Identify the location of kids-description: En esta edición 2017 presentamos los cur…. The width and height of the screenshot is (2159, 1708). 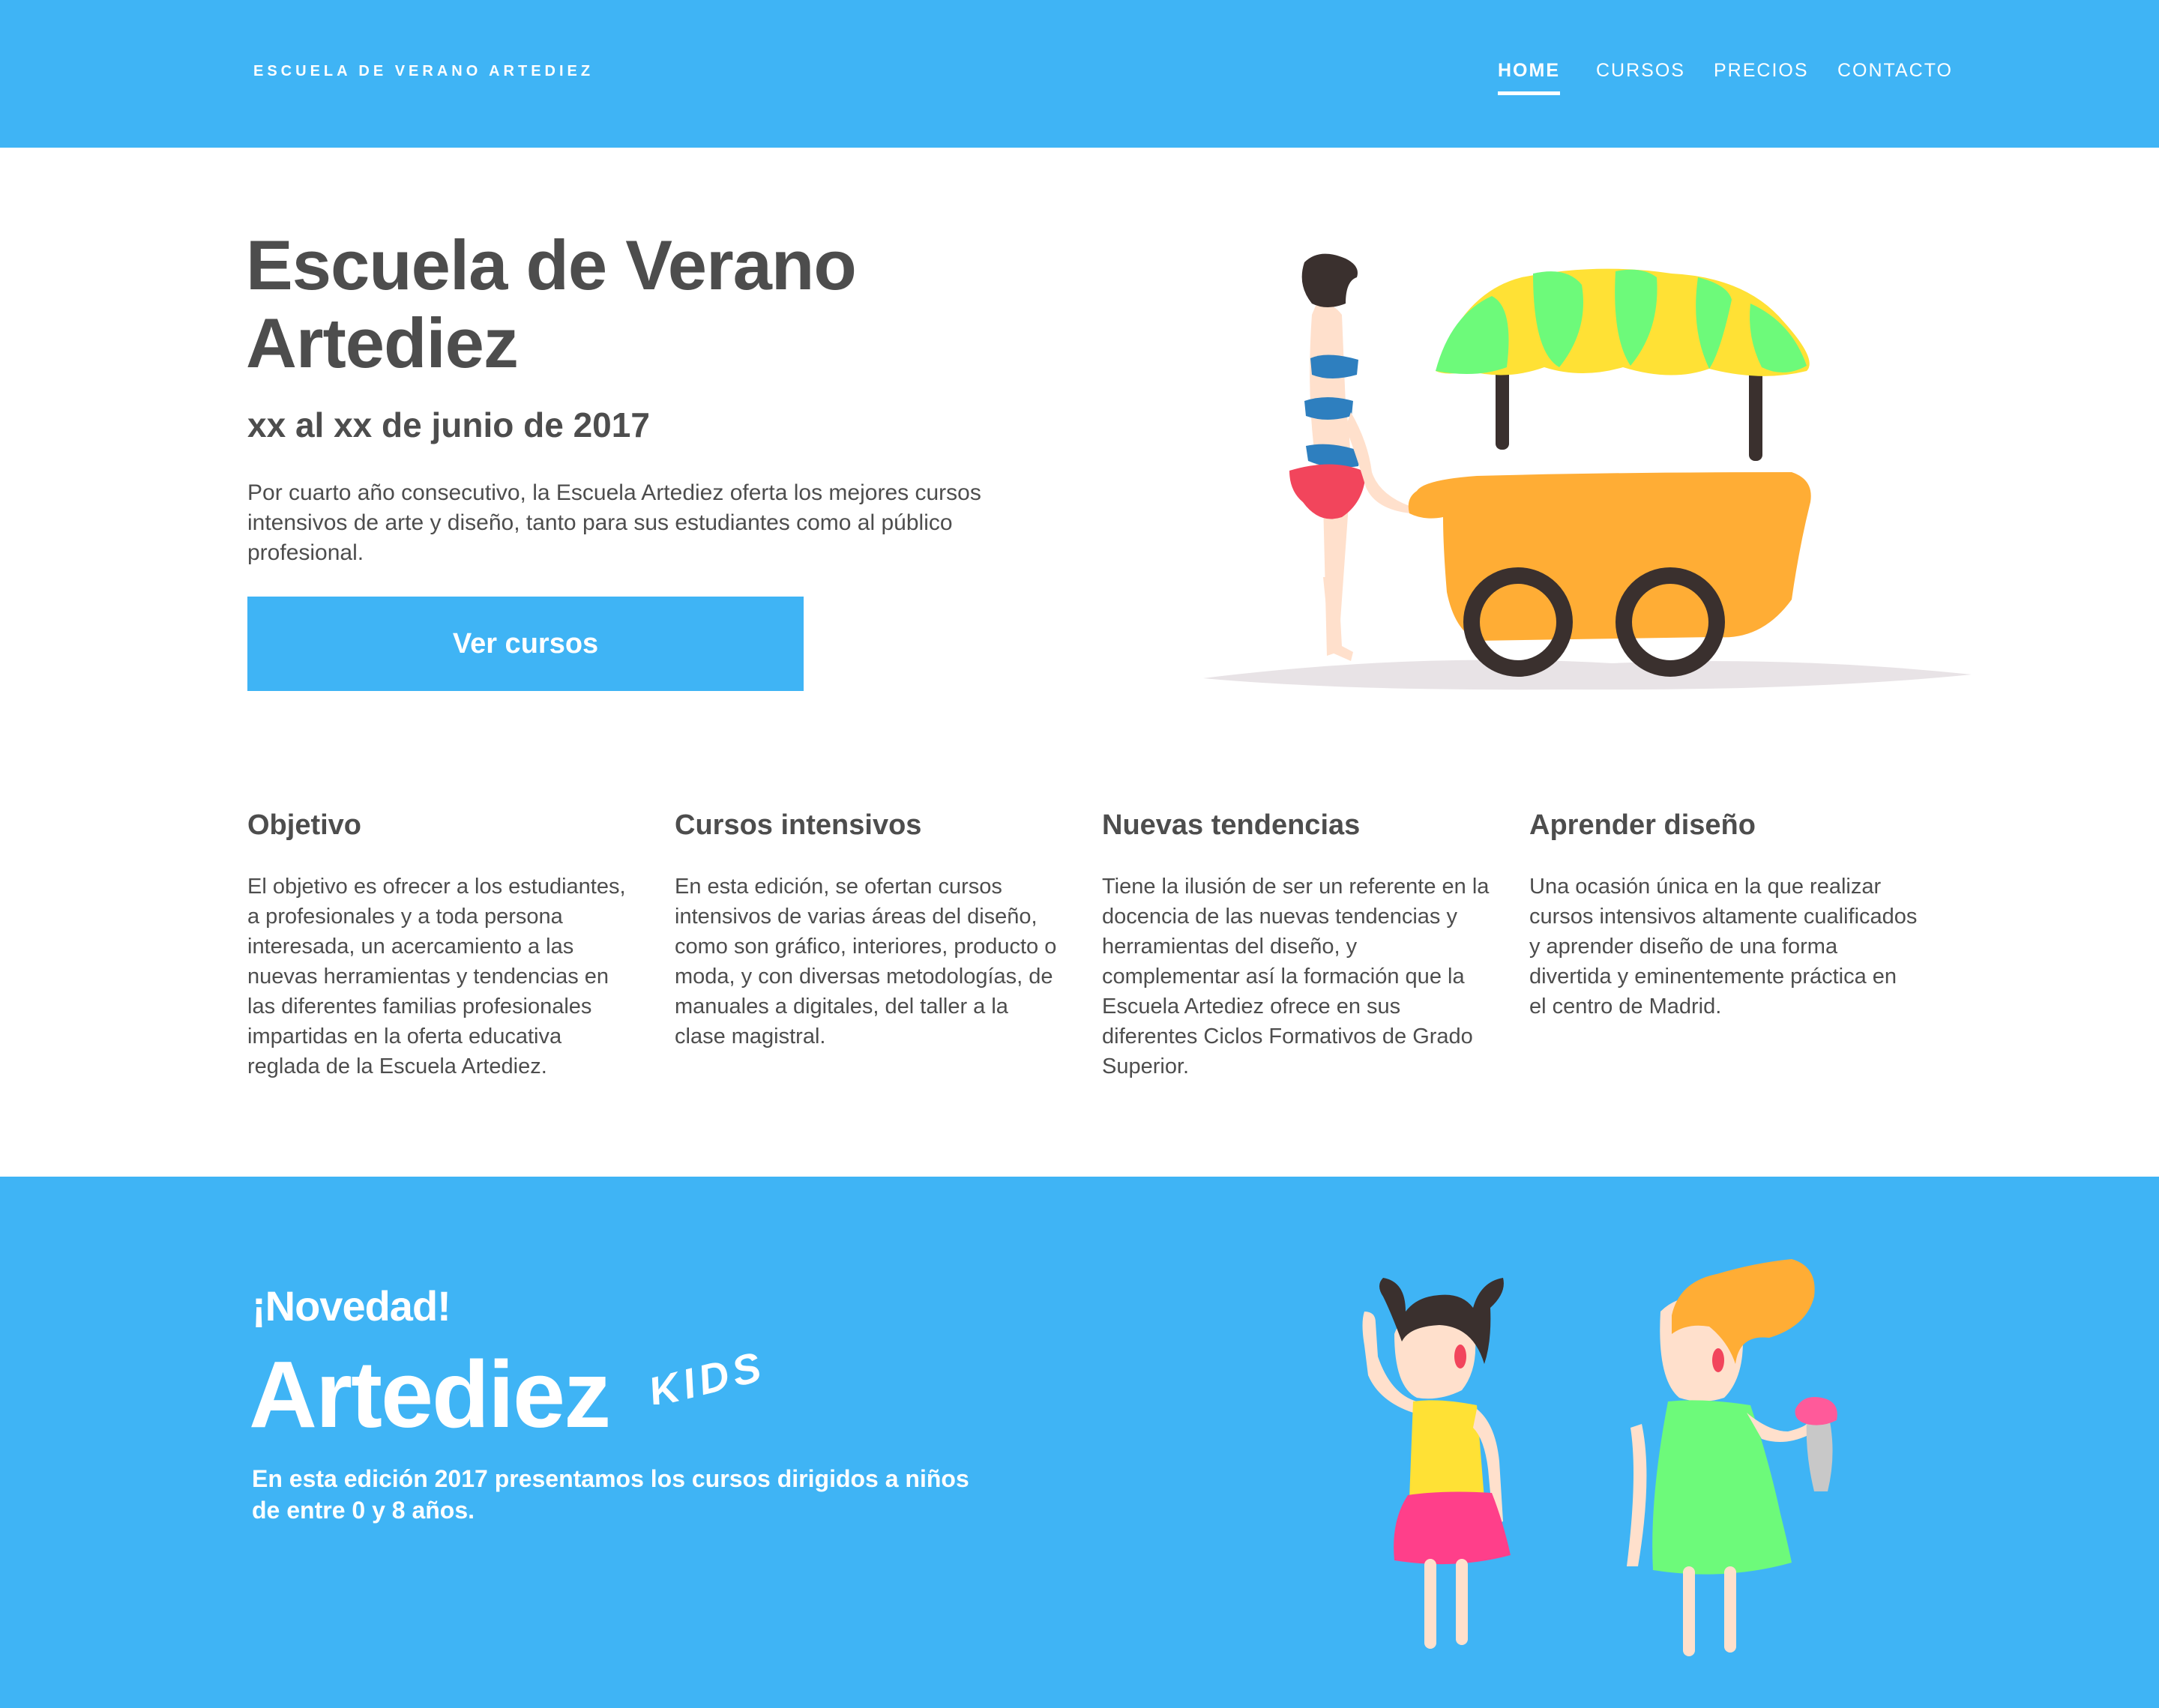
(610, 1495).